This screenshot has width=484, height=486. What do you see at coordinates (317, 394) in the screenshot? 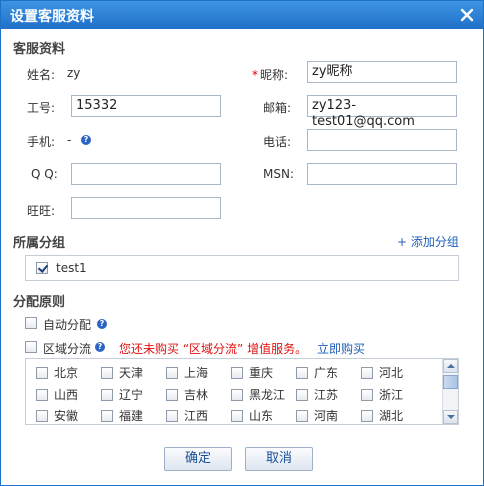
I see `region-item: 江苏` at bounding box center [317, 394].